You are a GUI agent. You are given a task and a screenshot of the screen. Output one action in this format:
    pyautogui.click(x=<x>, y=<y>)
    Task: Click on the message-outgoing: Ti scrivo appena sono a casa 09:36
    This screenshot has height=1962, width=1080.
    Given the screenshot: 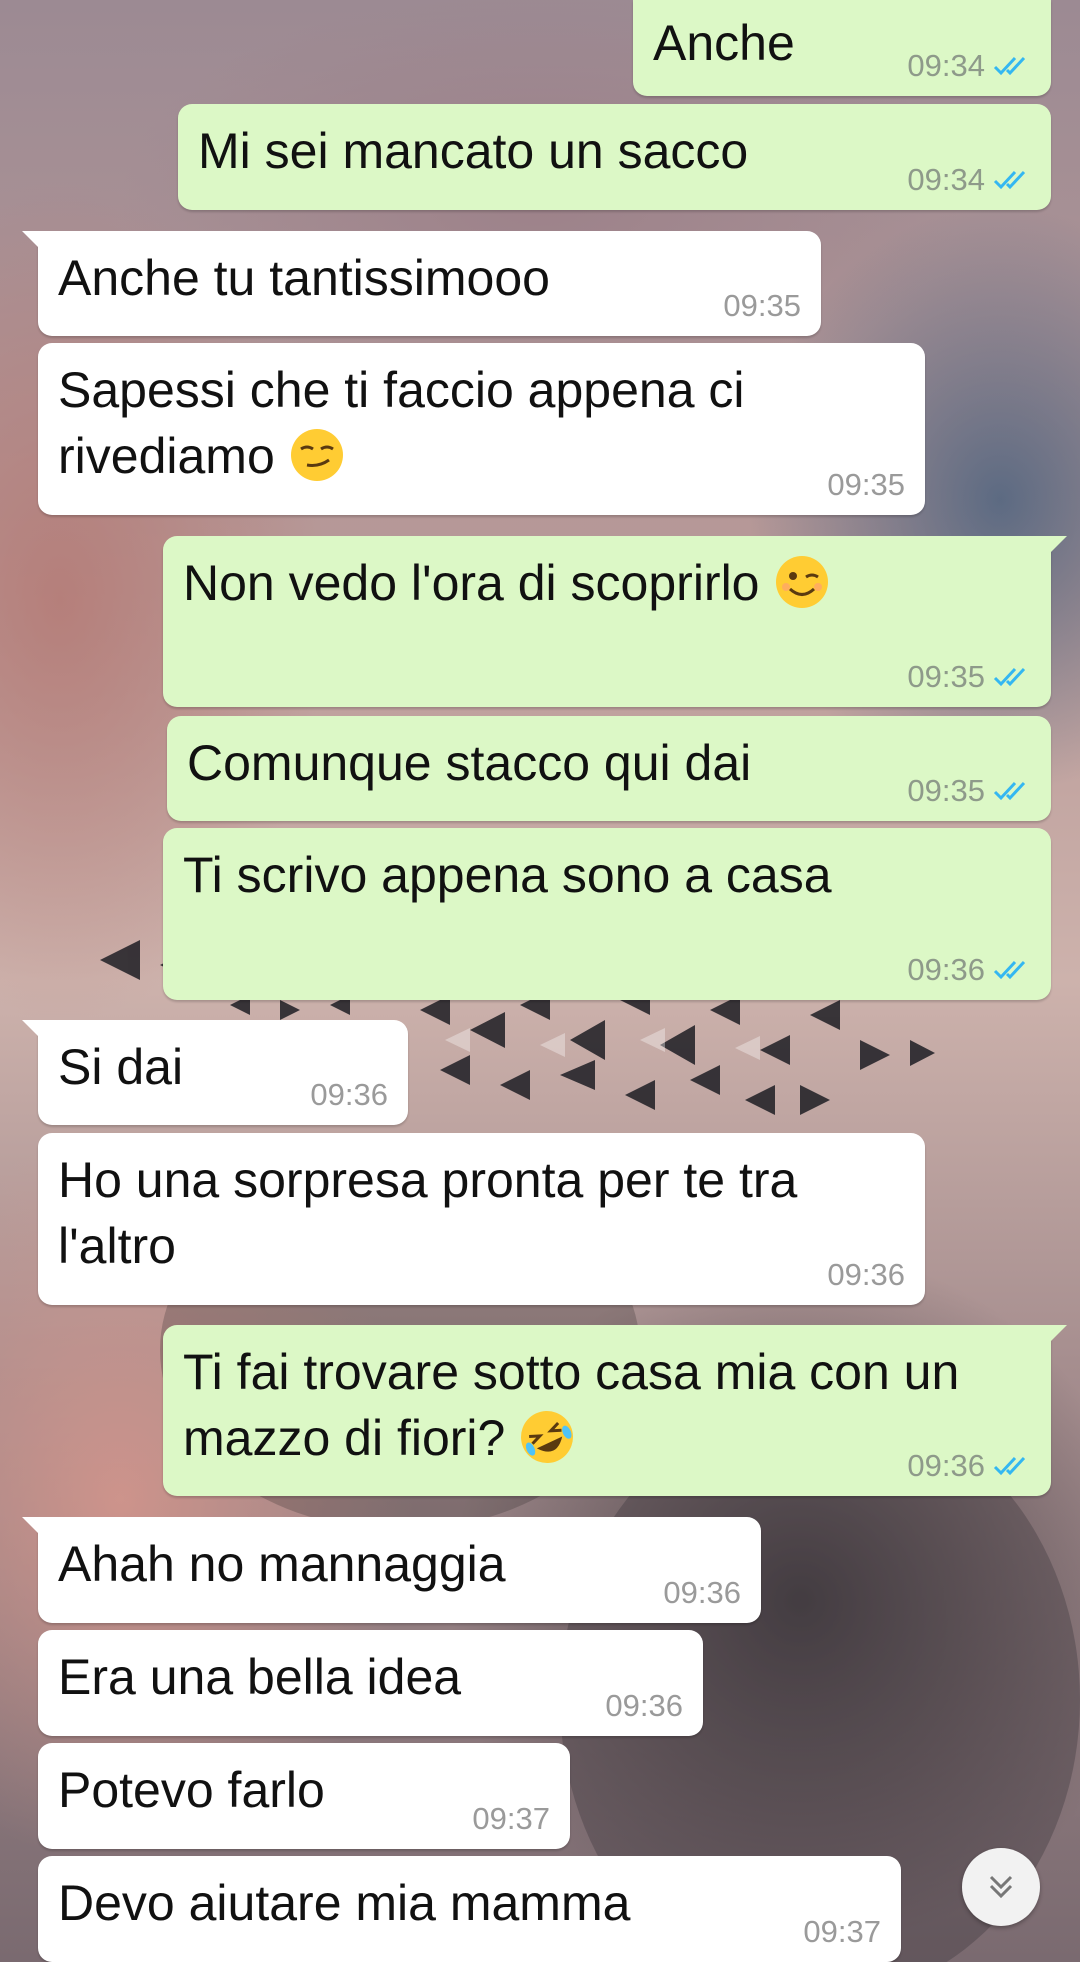 What is the action you would take?
    pyautogui.click(x=607, y=914)
    